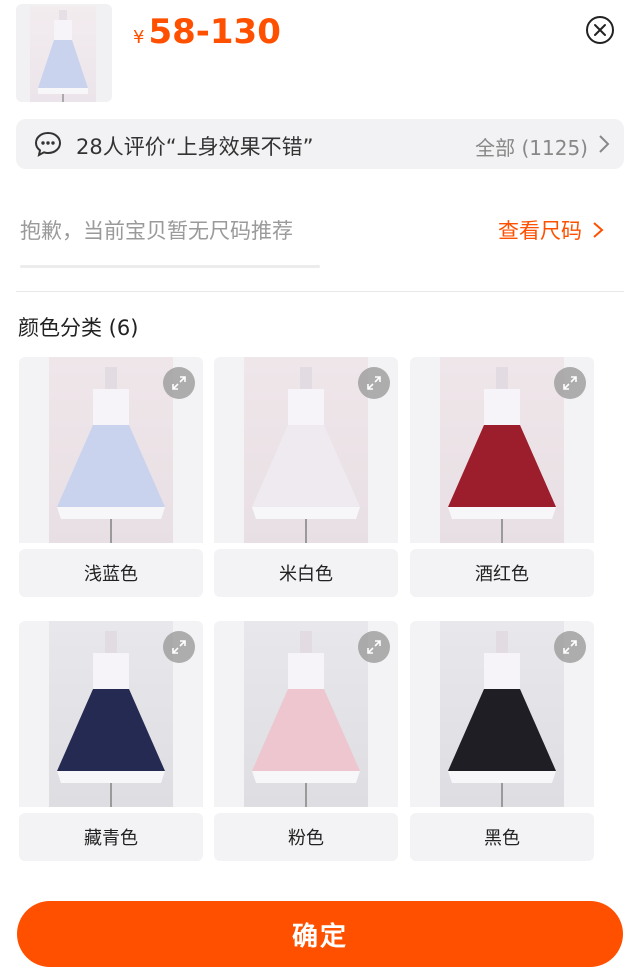 The image size is (640, 974). What do you see at coordinates (540, 231) in the screenshot?
I see `view-size-label: 查看尺码` at bounding box center [540, 231].